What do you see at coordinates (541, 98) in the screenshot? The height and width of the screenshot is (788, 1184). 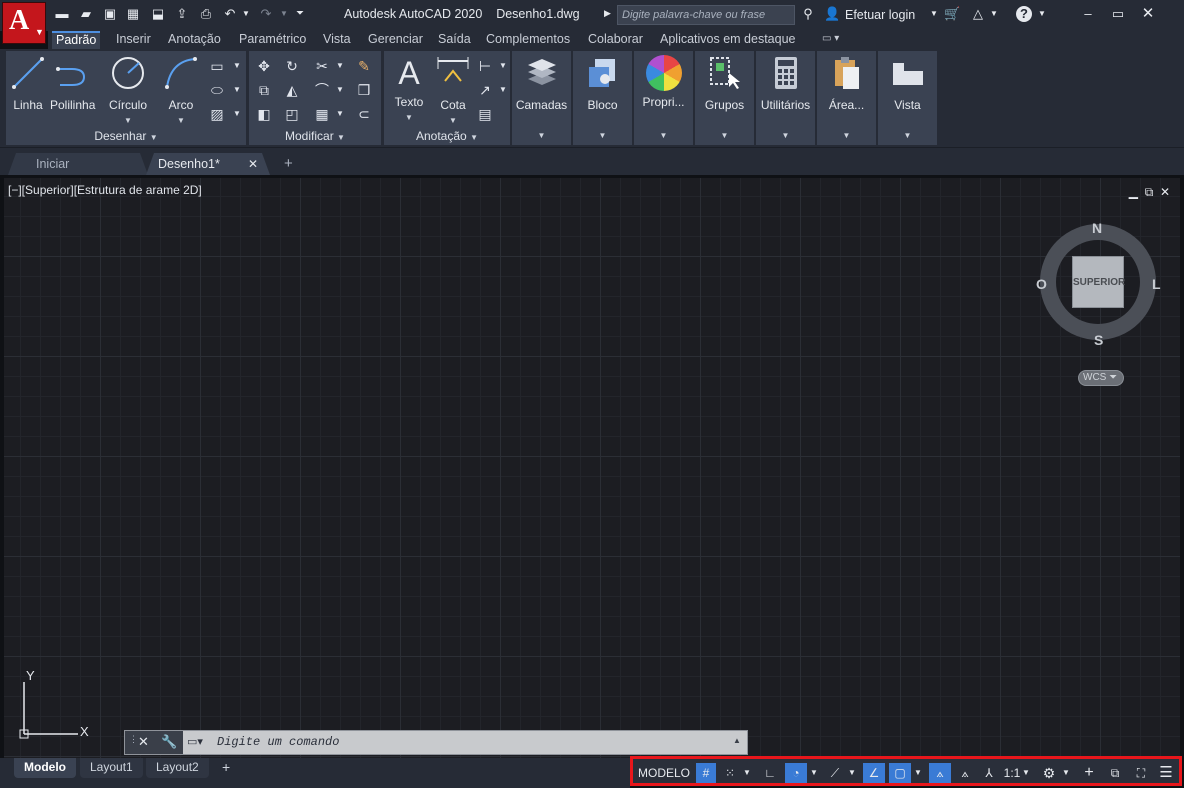 I see `panel-camadas: Camadas ▼` at bounding box center [541, 98].